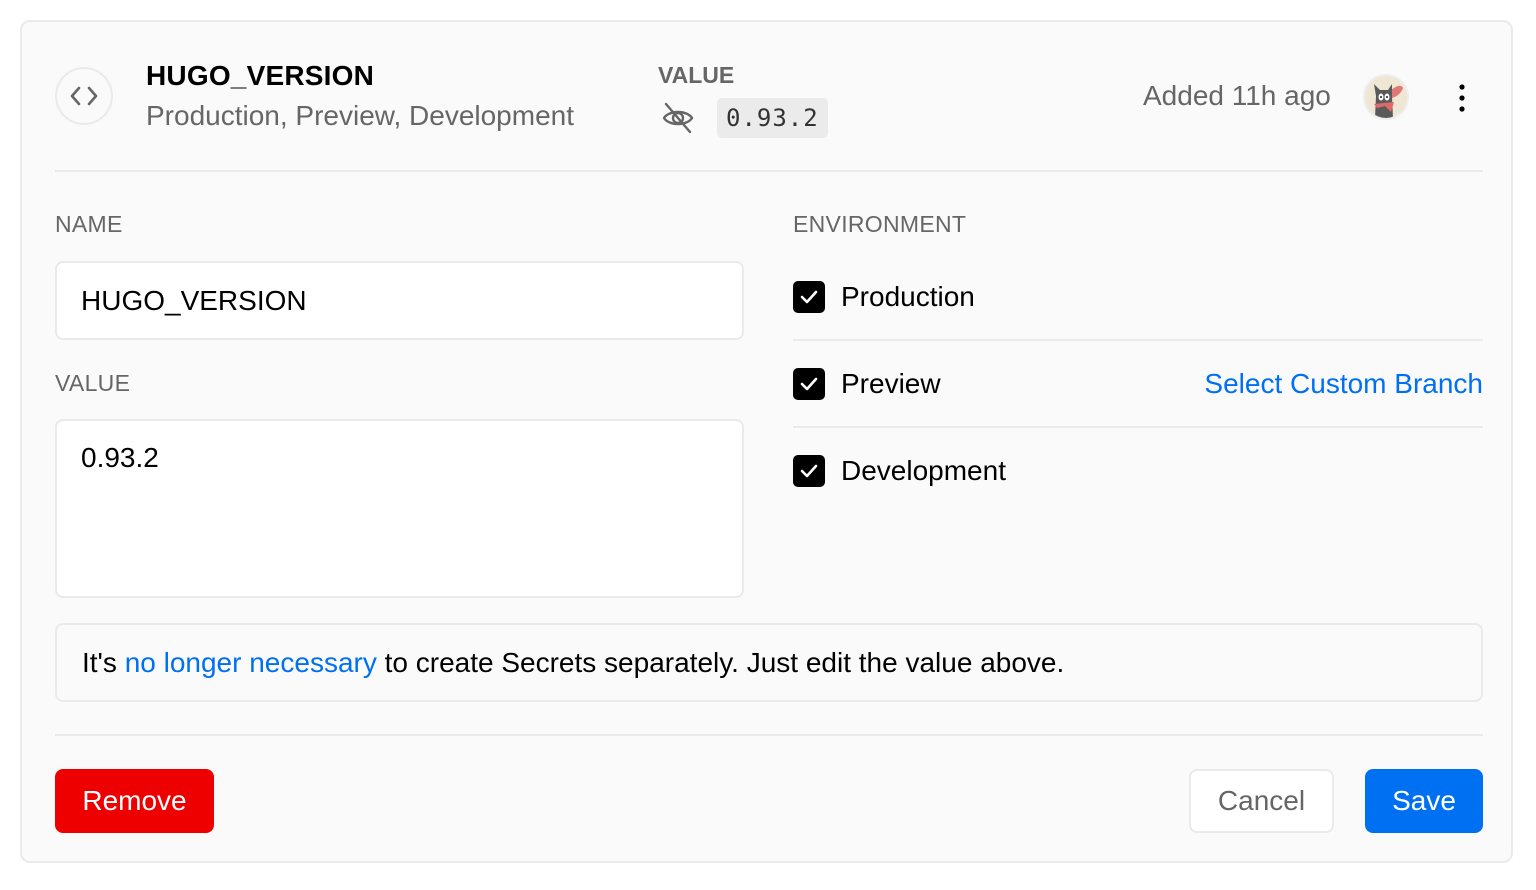  Describe the element at coordinates (1138, 297) in the screenshot. I see `env-option-production: Production` at that location.